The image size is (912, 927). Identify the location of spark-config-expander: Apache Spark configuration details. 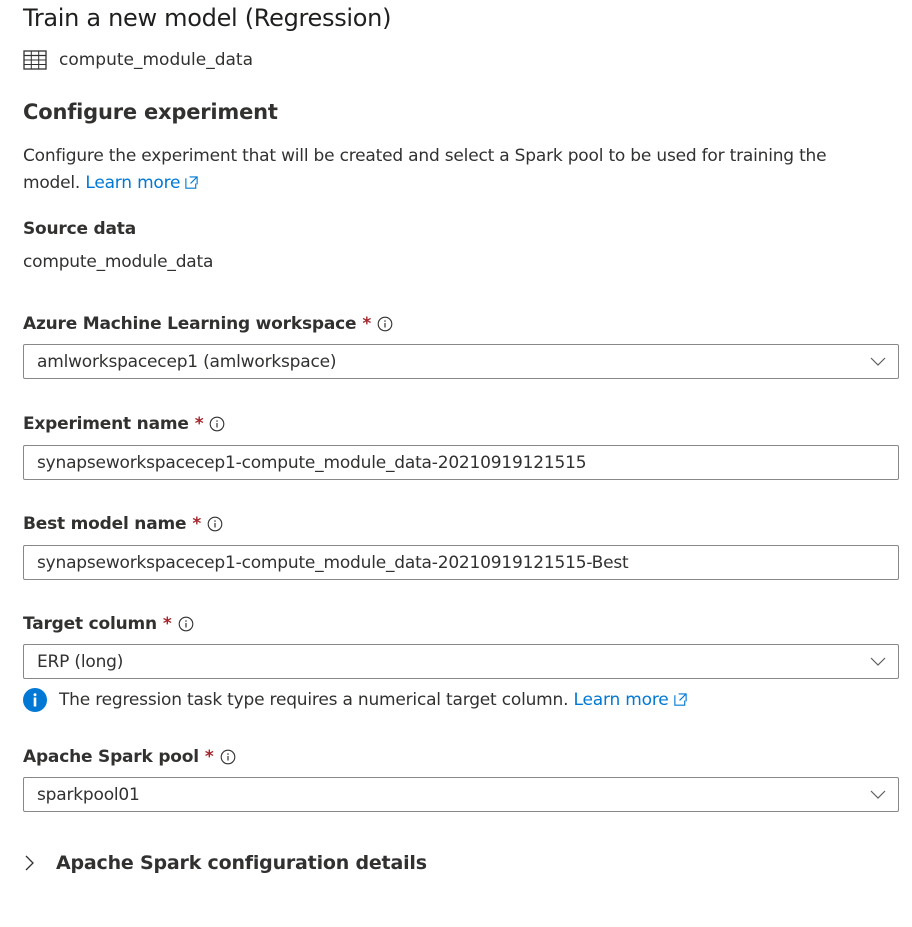
(225, 863).